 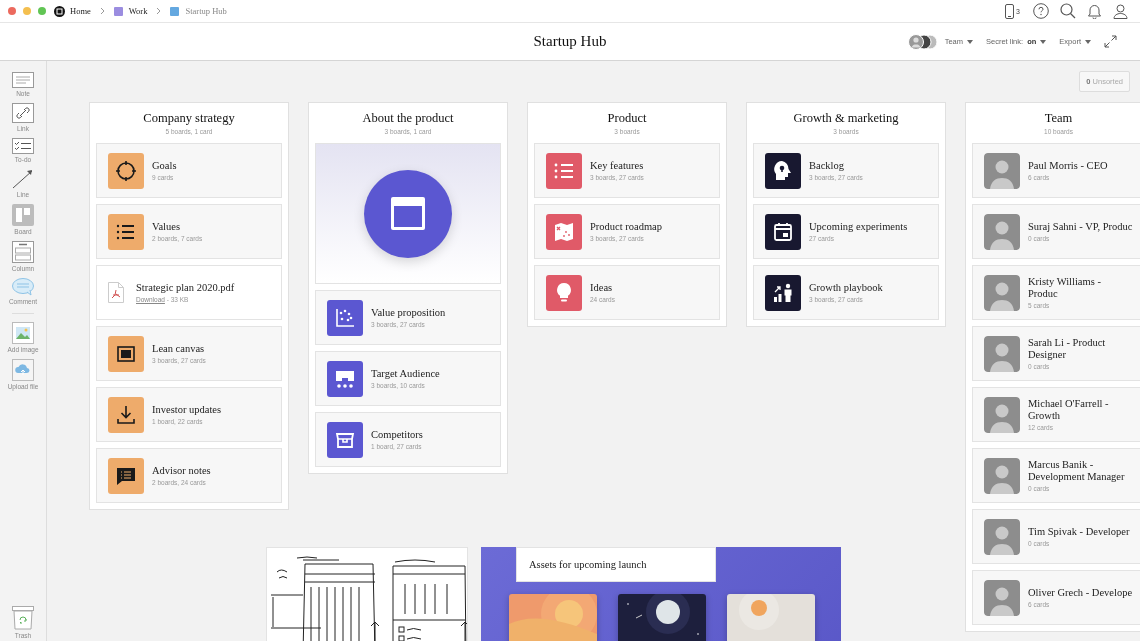 What do you see at coordinates (627, 118) in the screenshot?
I see `column-title: Product` at bounding box center [627, 118].